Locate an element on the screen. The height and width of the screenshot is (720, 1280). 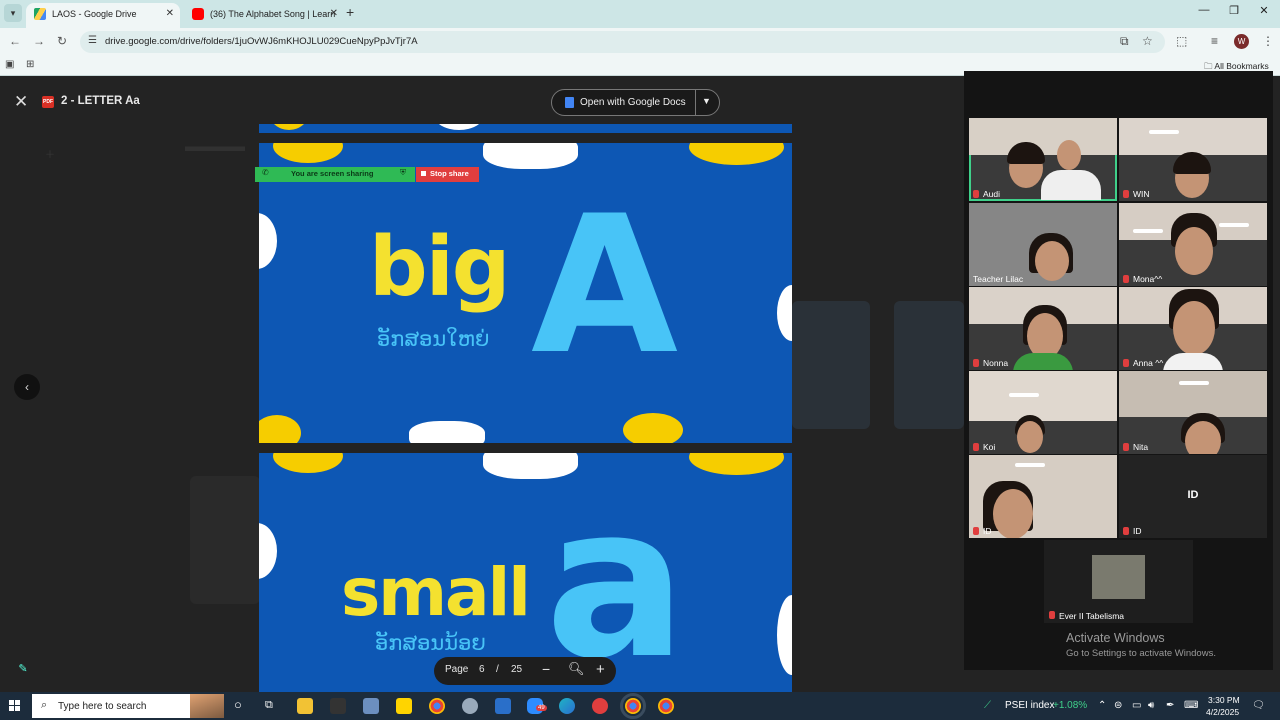
pen-icon: ✒ is located at coordinates (1170, 705).